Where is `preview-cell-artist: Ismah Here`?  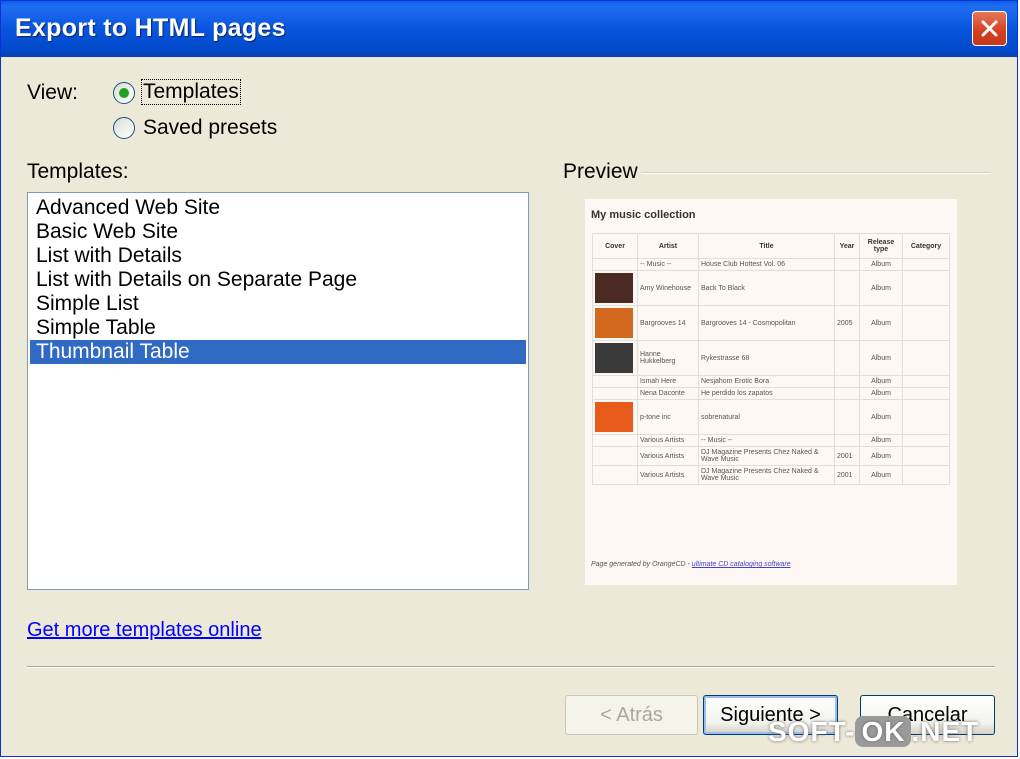
preview-cell-artist: Ismah Here is located at coordinates (668, 381).